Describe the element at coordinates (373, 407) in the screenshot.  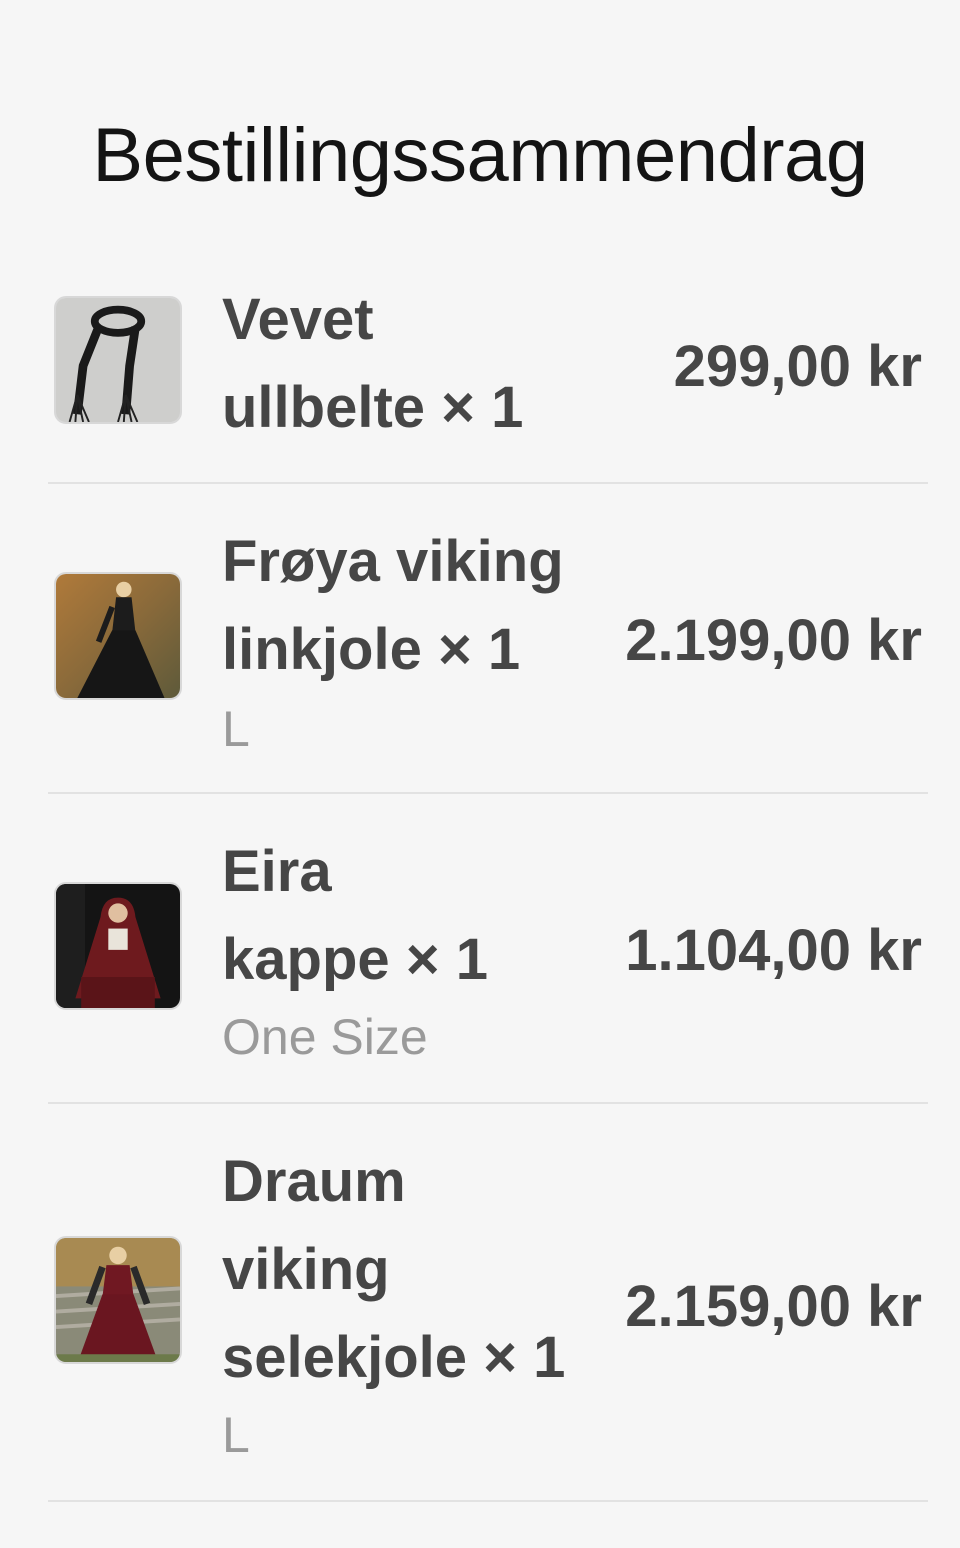
I see `item-name-line: ullbelte × 1` at that location.